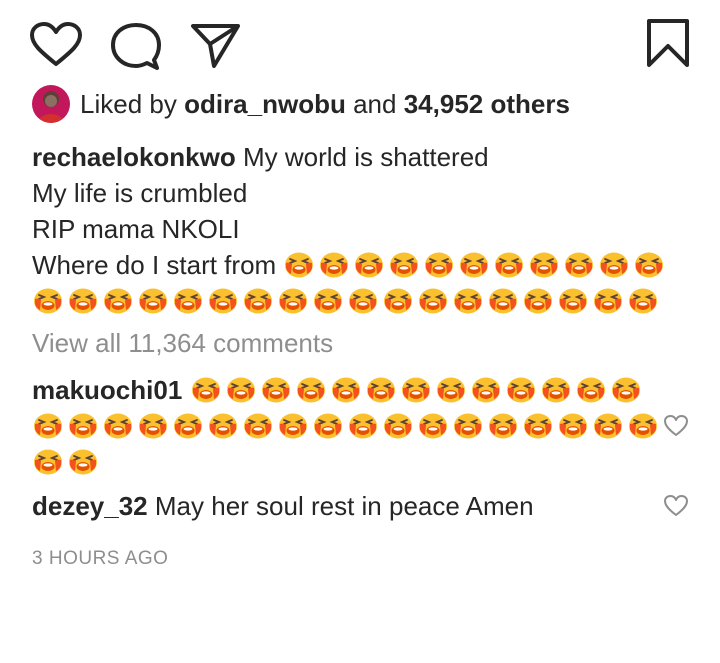 The image size is (720, 663). I want to click on avatar, so click(51, 104).